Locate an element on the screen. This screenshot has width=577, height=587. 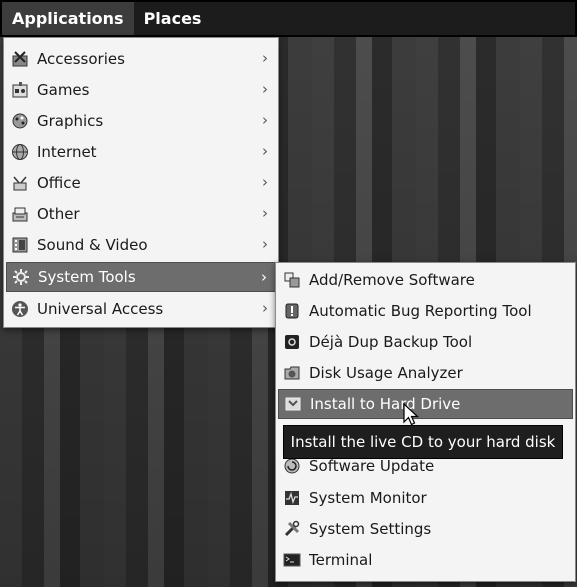
menu-item-bug-reporting: Automatic Bug Reporting Tool is located at coordinates (425, 311).